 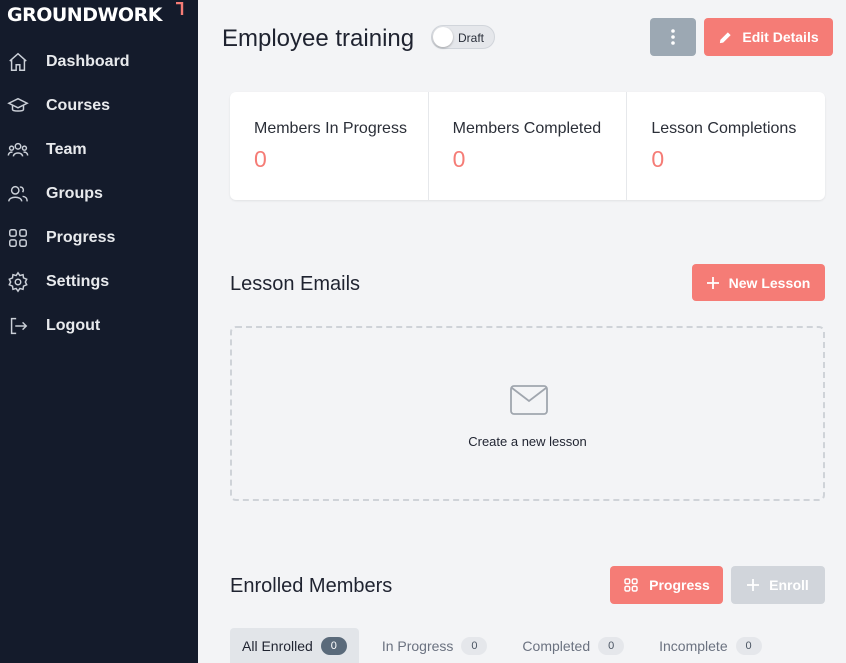 I want to click on sidebar-item-dashboard: Dashboard, so click(x=99, y=62).